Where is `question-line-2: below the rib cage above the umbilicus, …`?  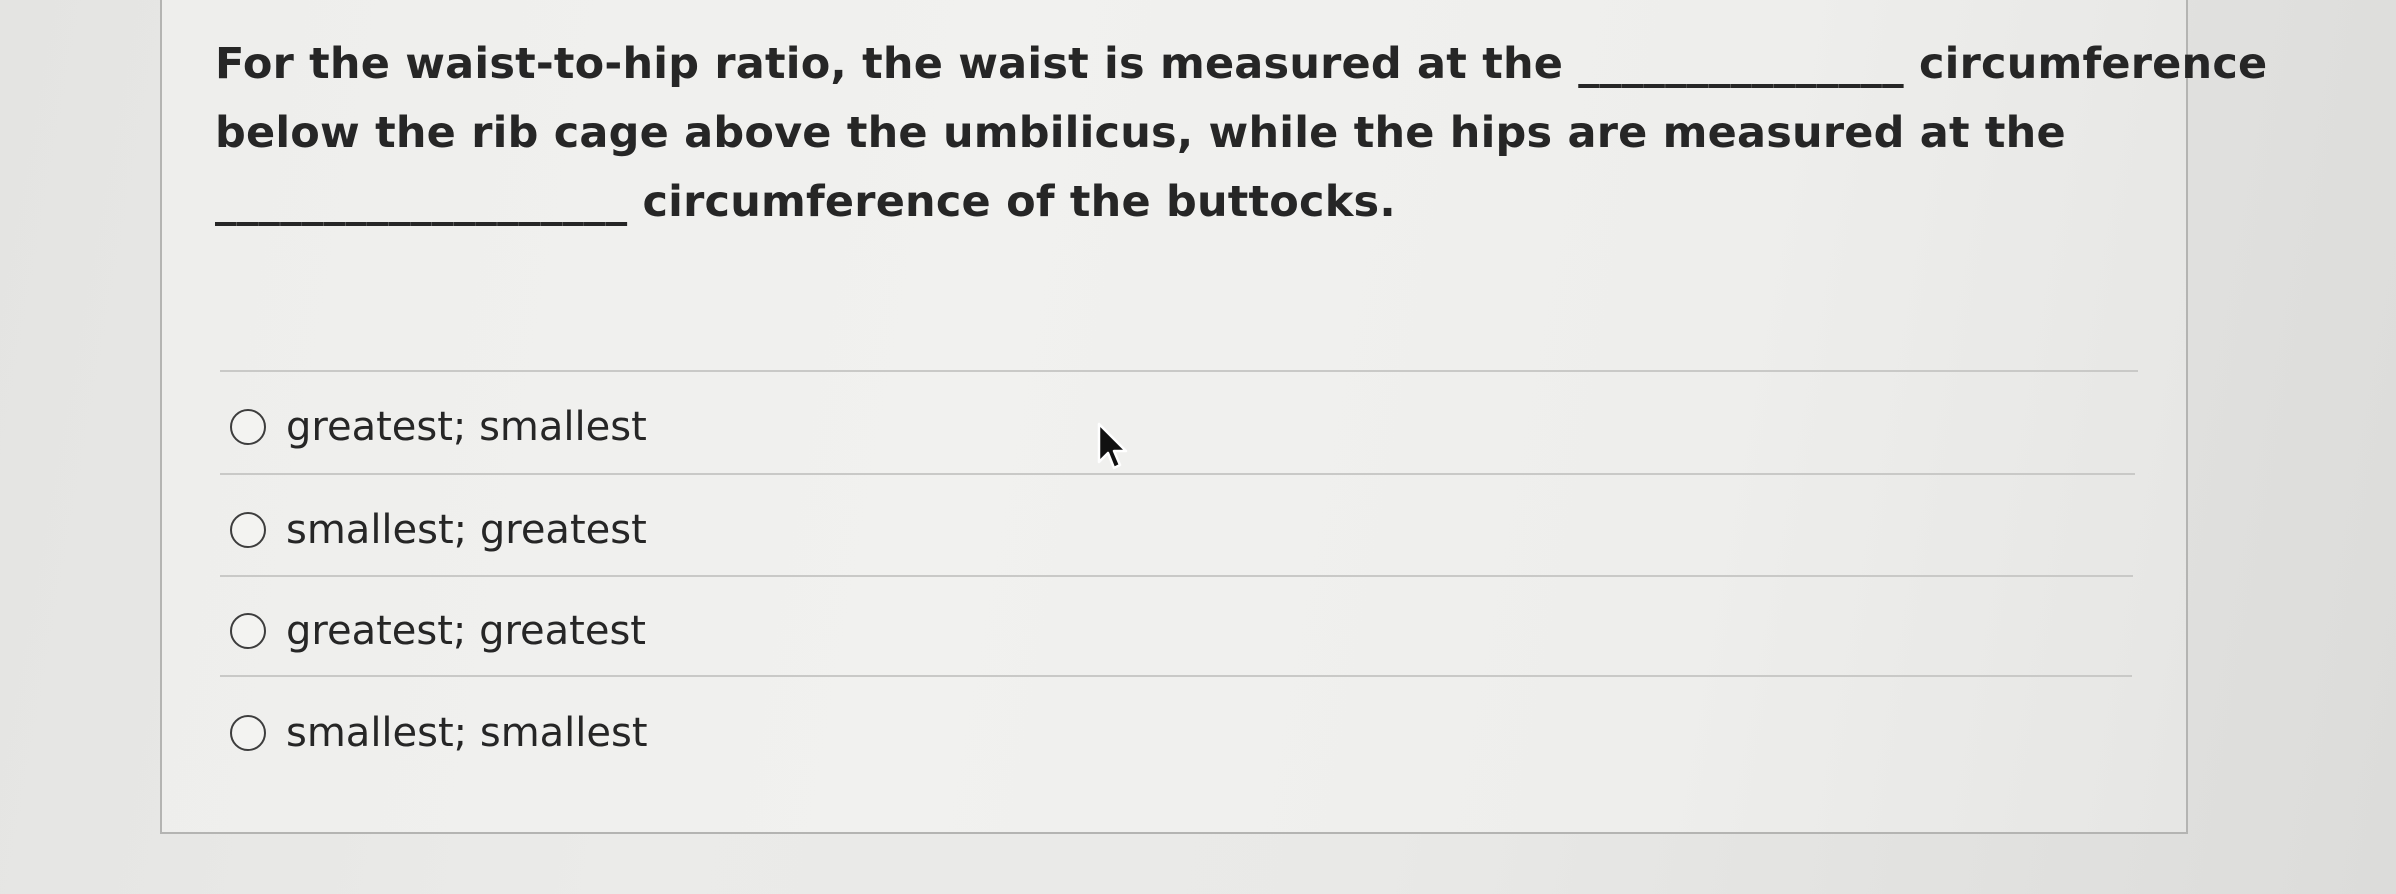
question-line-2: below the rib cage above the umbilicus, … is located at coordinates (1140, 133).